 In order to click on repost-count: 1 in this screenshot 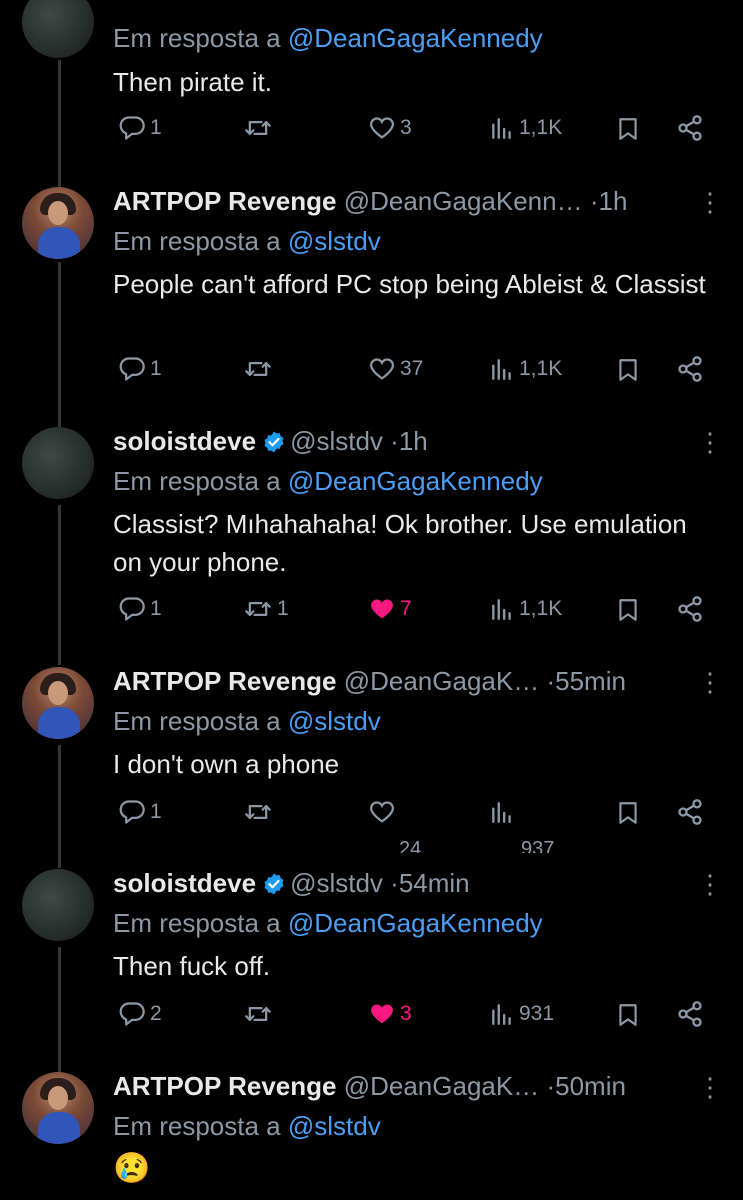, I will do `click(283, 608)`.